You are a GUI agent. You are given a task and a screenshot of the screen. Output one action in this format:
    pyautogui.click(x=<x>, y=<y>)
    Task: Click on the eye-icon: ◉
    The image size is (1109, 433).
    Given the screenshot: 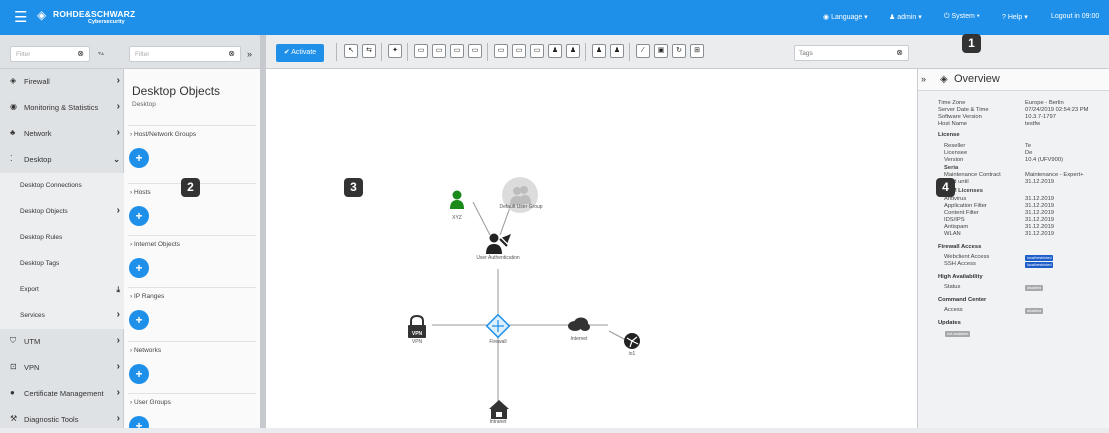 What is the action you would take?
    pyautogui.click(x=13, y=106)
    